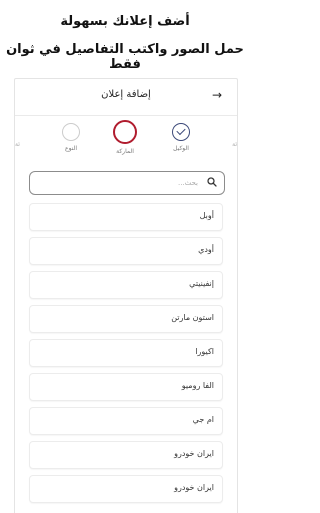 This screenshot has height=513, width=320. I want to click on list-item-label: إنفينيتي, so click(201, 283).